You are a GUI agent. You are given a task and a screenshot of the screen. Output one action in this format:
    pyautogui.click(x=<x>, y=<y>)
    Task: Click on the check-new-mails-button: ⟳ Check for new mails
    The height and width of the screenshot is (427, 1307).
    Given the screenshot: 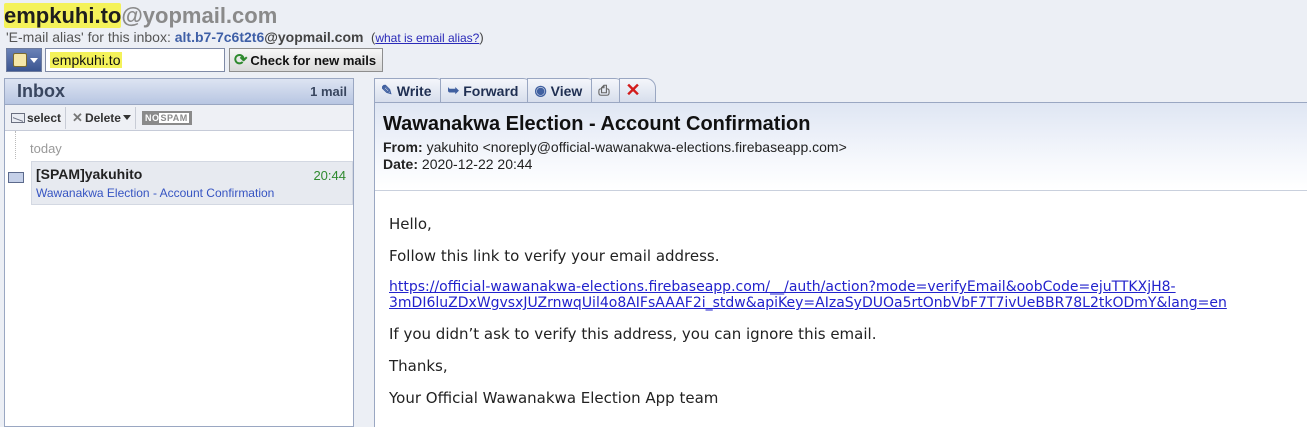 What is the action you would take?
    pyautogui.click(x=306, y=60)
    